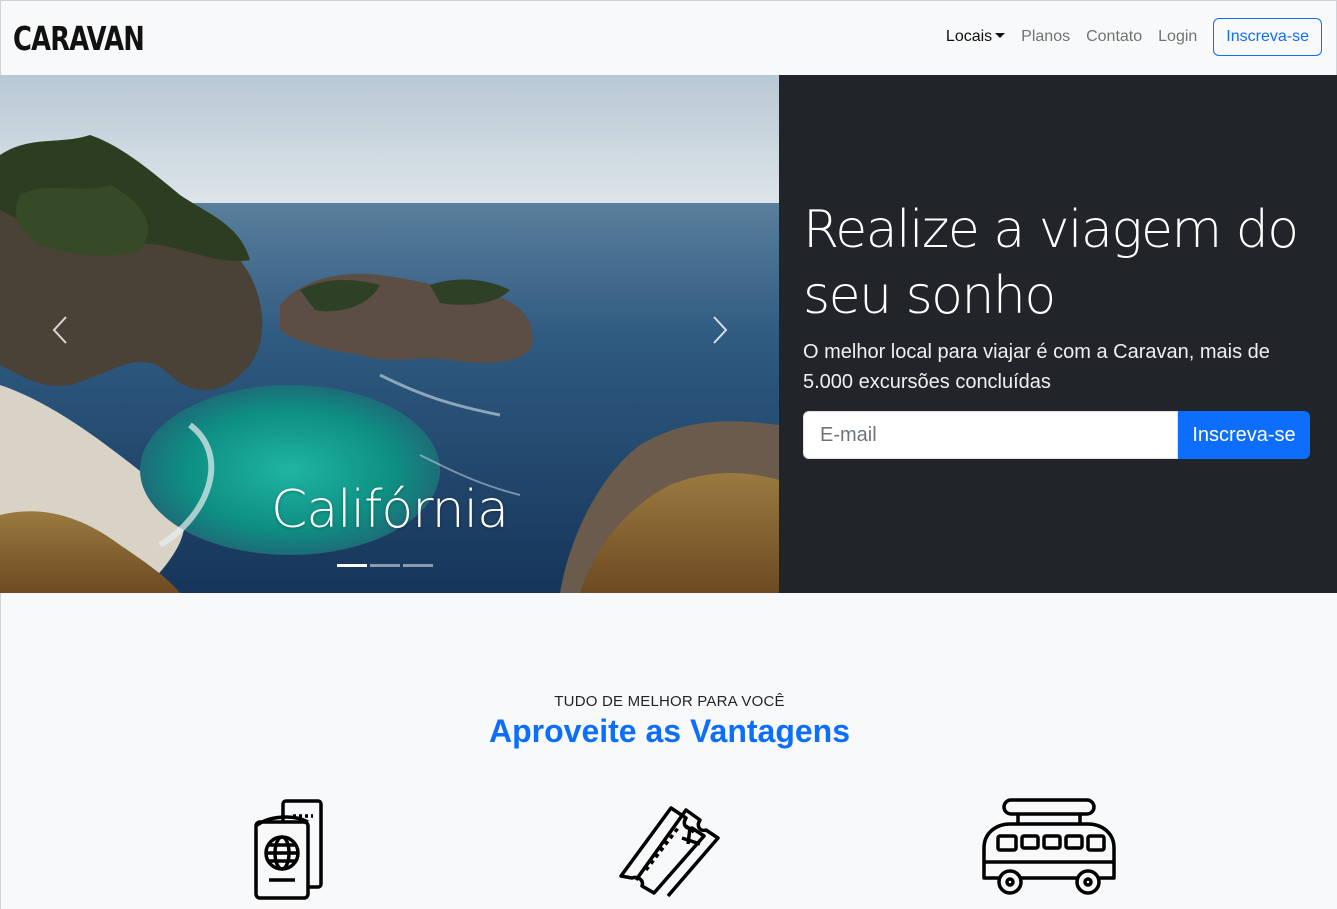  What do you see at coordinates (1049, 846) in the screenshot?
I see `van-icon` at bounding box center [1049, 846].